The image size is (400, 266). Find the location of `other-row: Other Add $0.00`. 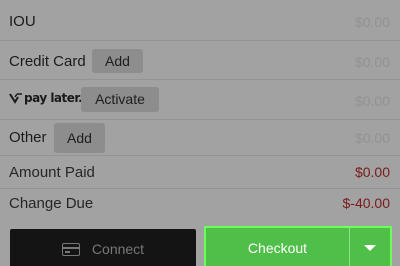

other-row: Other Add $0.00 is located at coordinates (200, 138).